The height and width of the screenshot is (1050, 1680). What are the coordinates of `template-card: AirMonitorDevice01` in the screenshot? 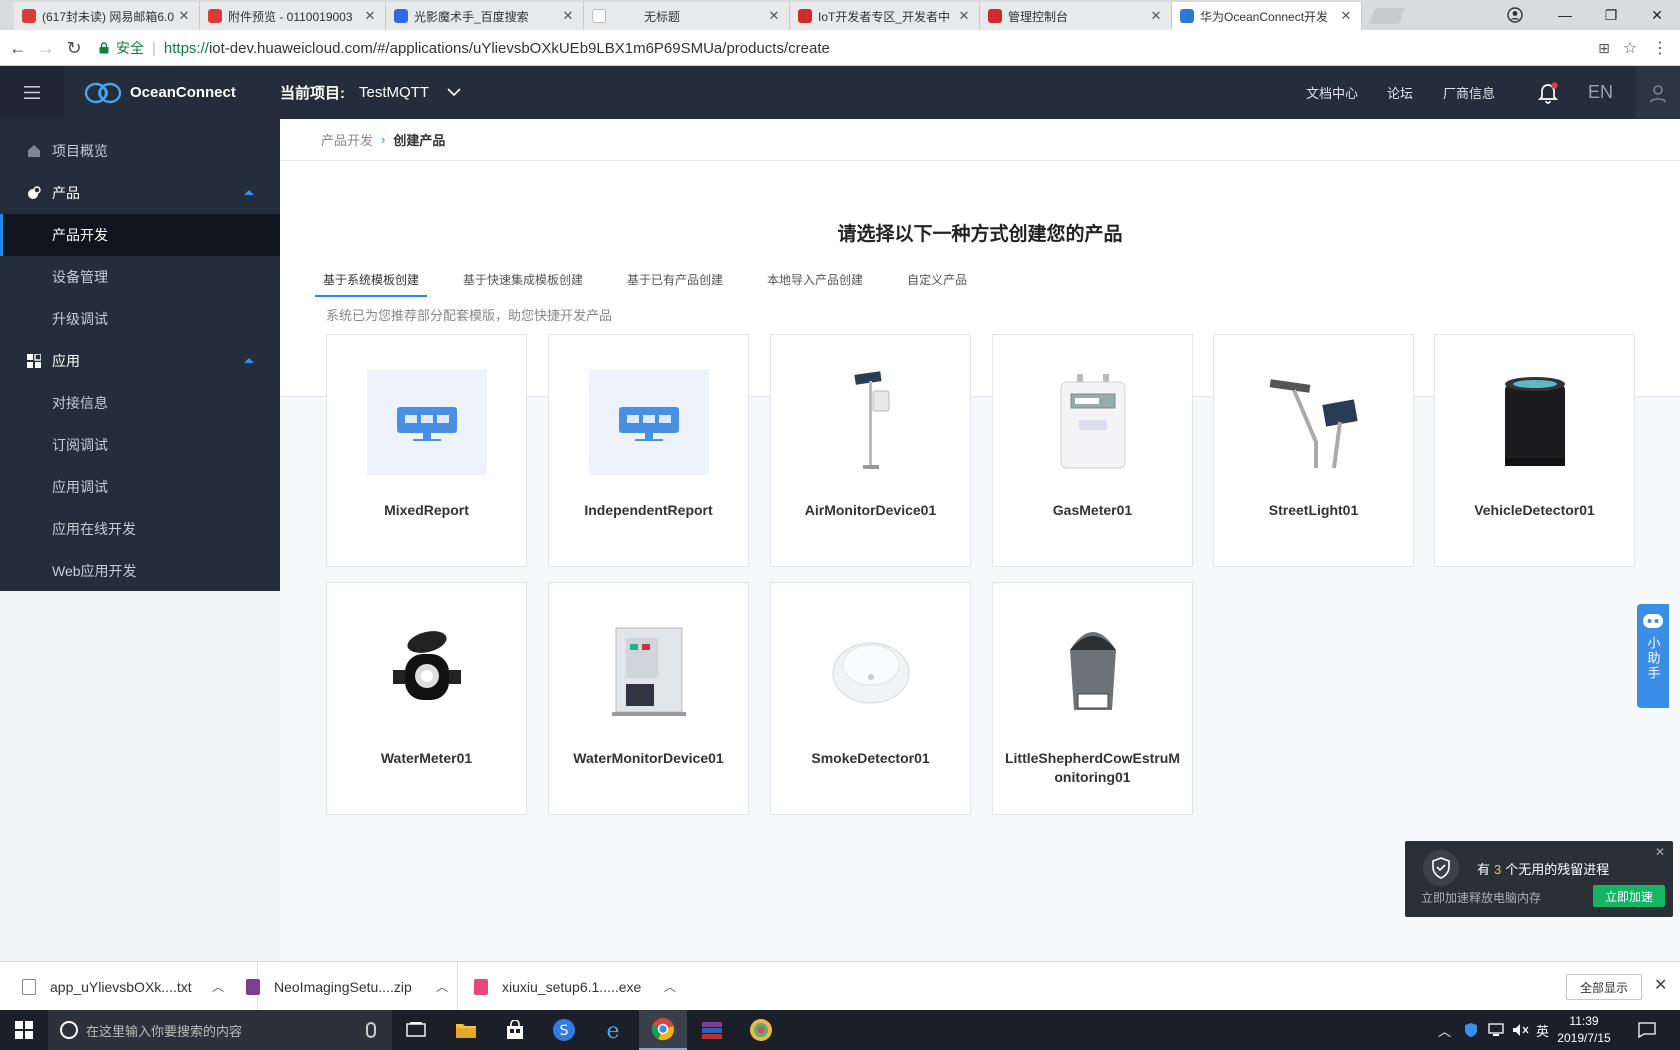 It's located at (870, 450).